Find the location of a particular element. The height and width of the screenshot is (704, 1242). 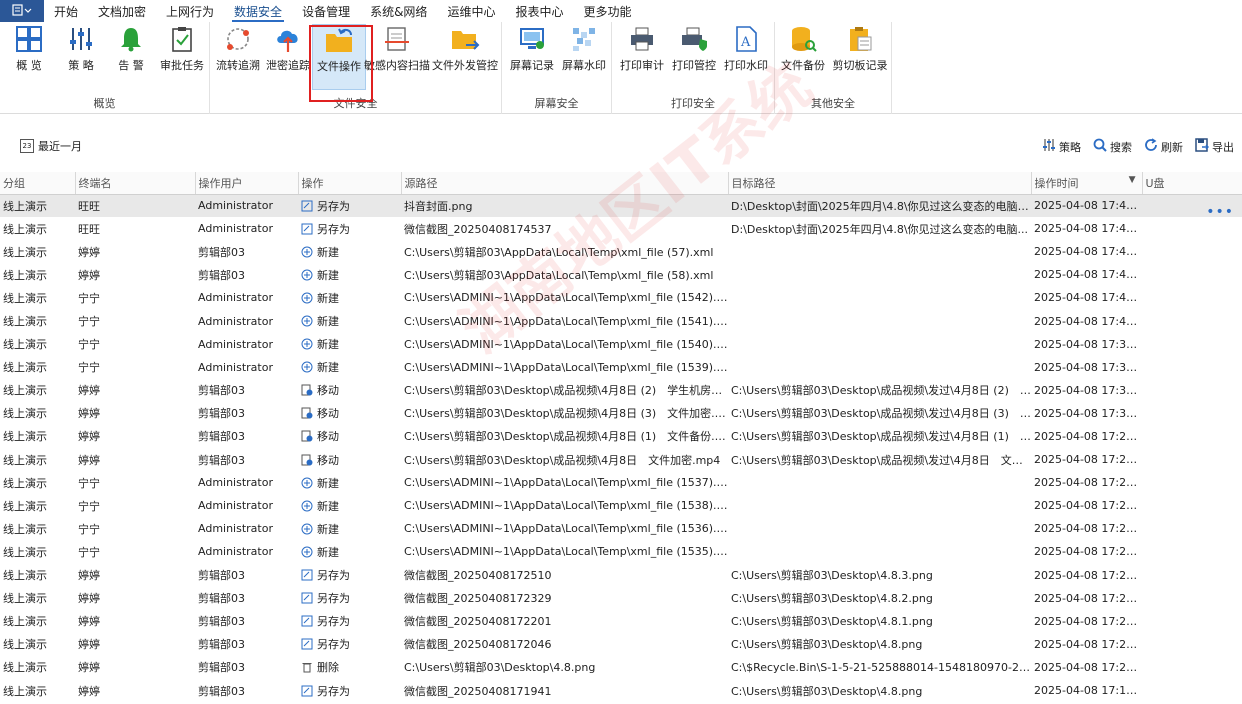

mosaic-icon is located at coordinates (584, 39).